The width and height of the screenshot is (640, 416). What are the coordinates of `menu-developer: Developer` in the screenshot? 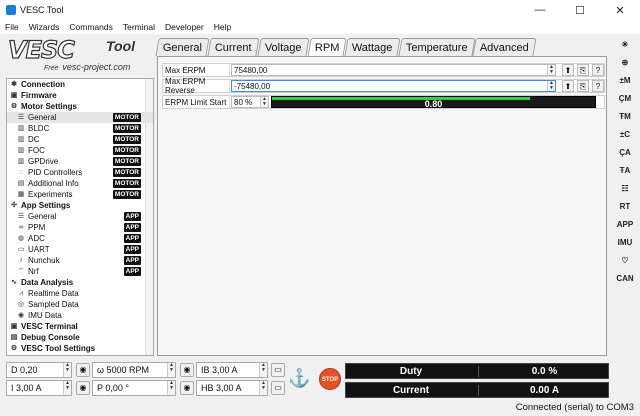 It's located at (184, 27).